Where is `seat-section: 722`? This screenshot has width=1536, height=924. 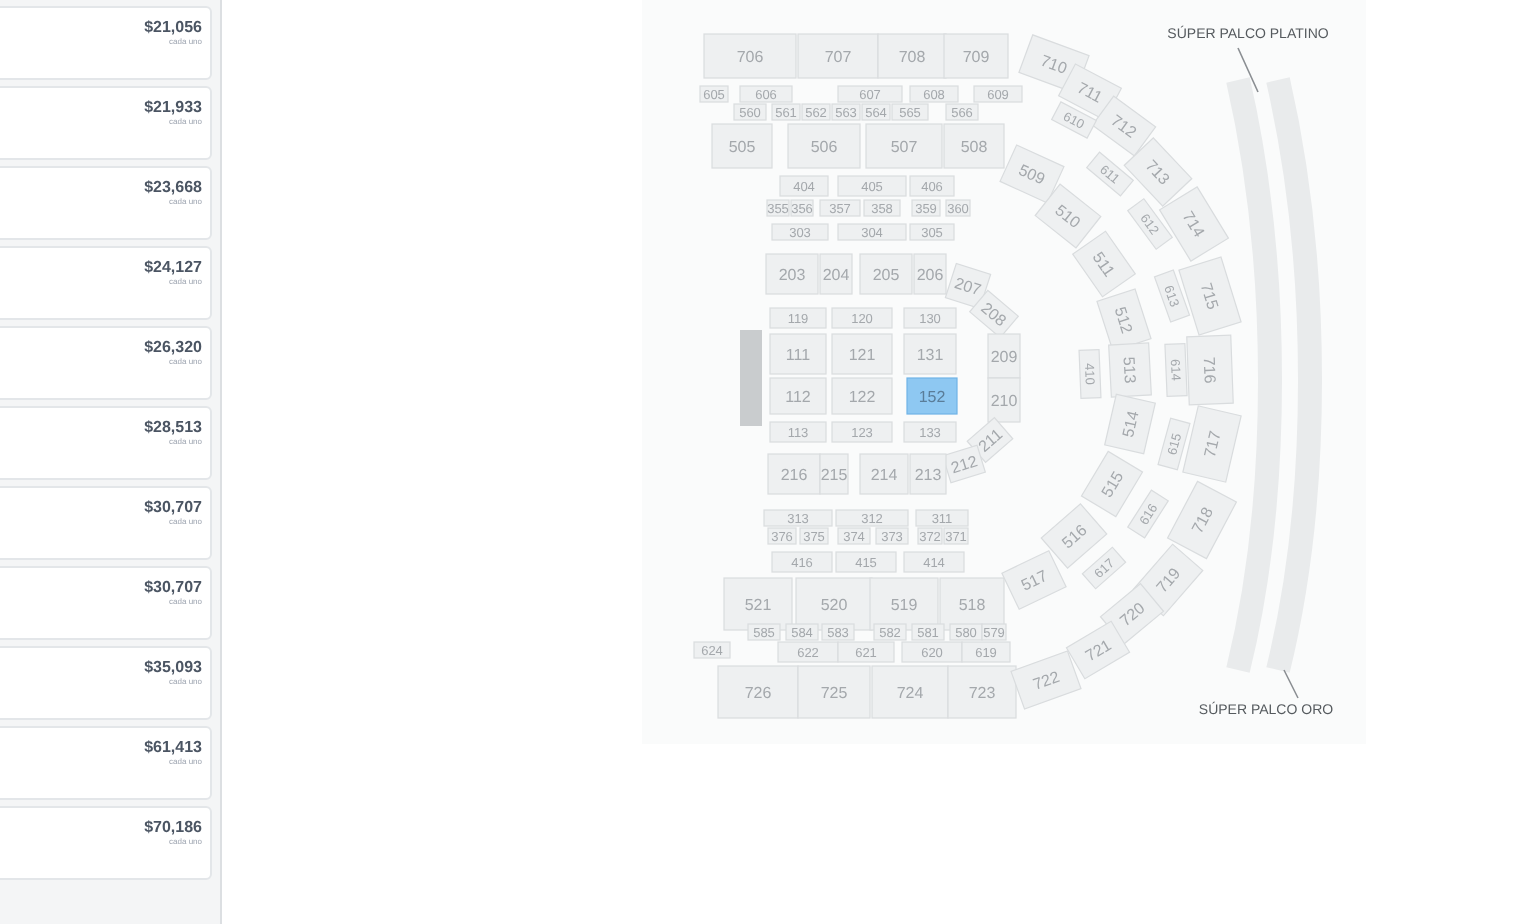
seat-section: 722 is located at coordinates (1046, 680).